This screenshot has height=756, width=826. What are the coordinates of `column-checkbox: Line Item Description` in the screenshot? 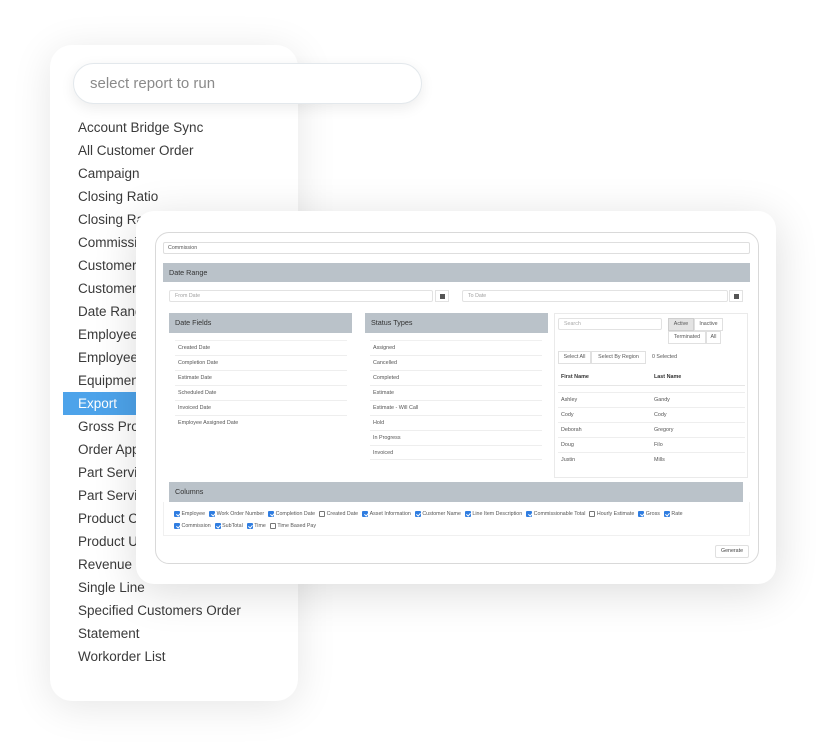 It's located at (493, 514).